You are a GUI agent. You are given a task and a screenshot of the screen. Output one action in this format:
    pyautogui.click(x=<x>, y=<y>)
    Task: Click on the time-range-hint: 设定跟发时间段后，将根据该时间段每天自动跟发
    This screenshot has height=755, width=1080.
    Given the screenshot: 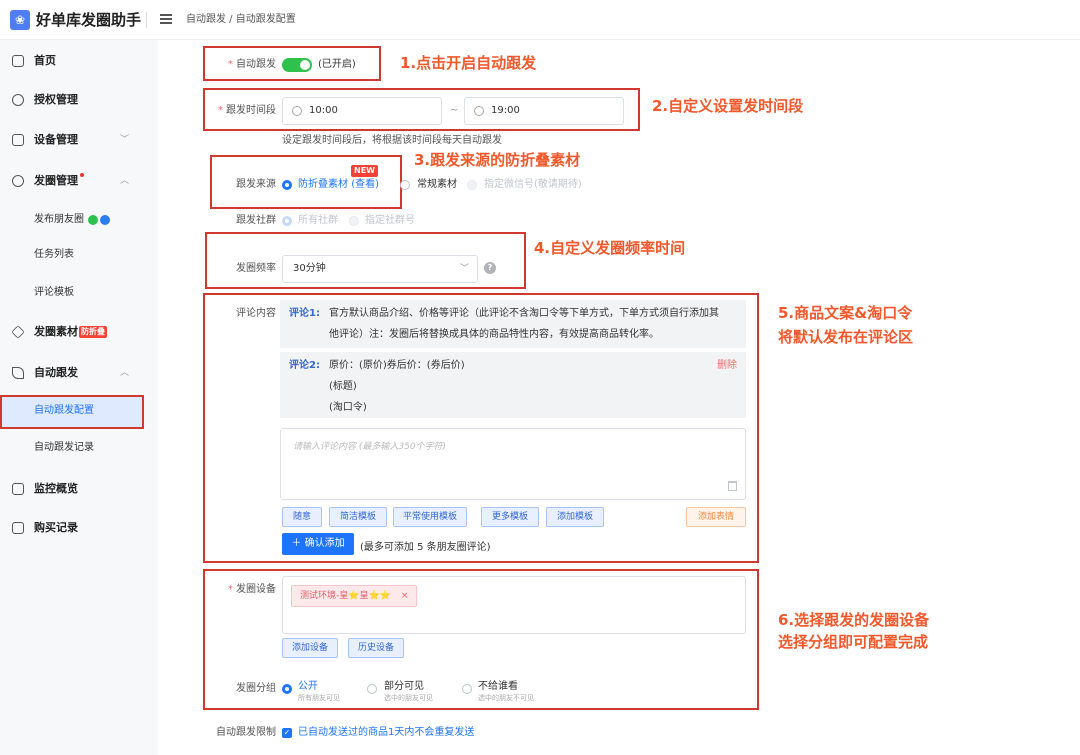 What is the action you would take?
    pyautogui.click(x=392, y=140)
    